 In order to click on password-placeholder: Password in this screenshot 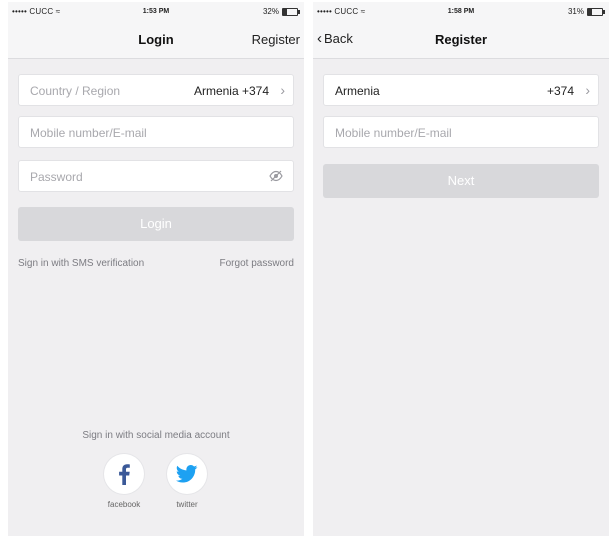, I will do `click(56, 177)`.